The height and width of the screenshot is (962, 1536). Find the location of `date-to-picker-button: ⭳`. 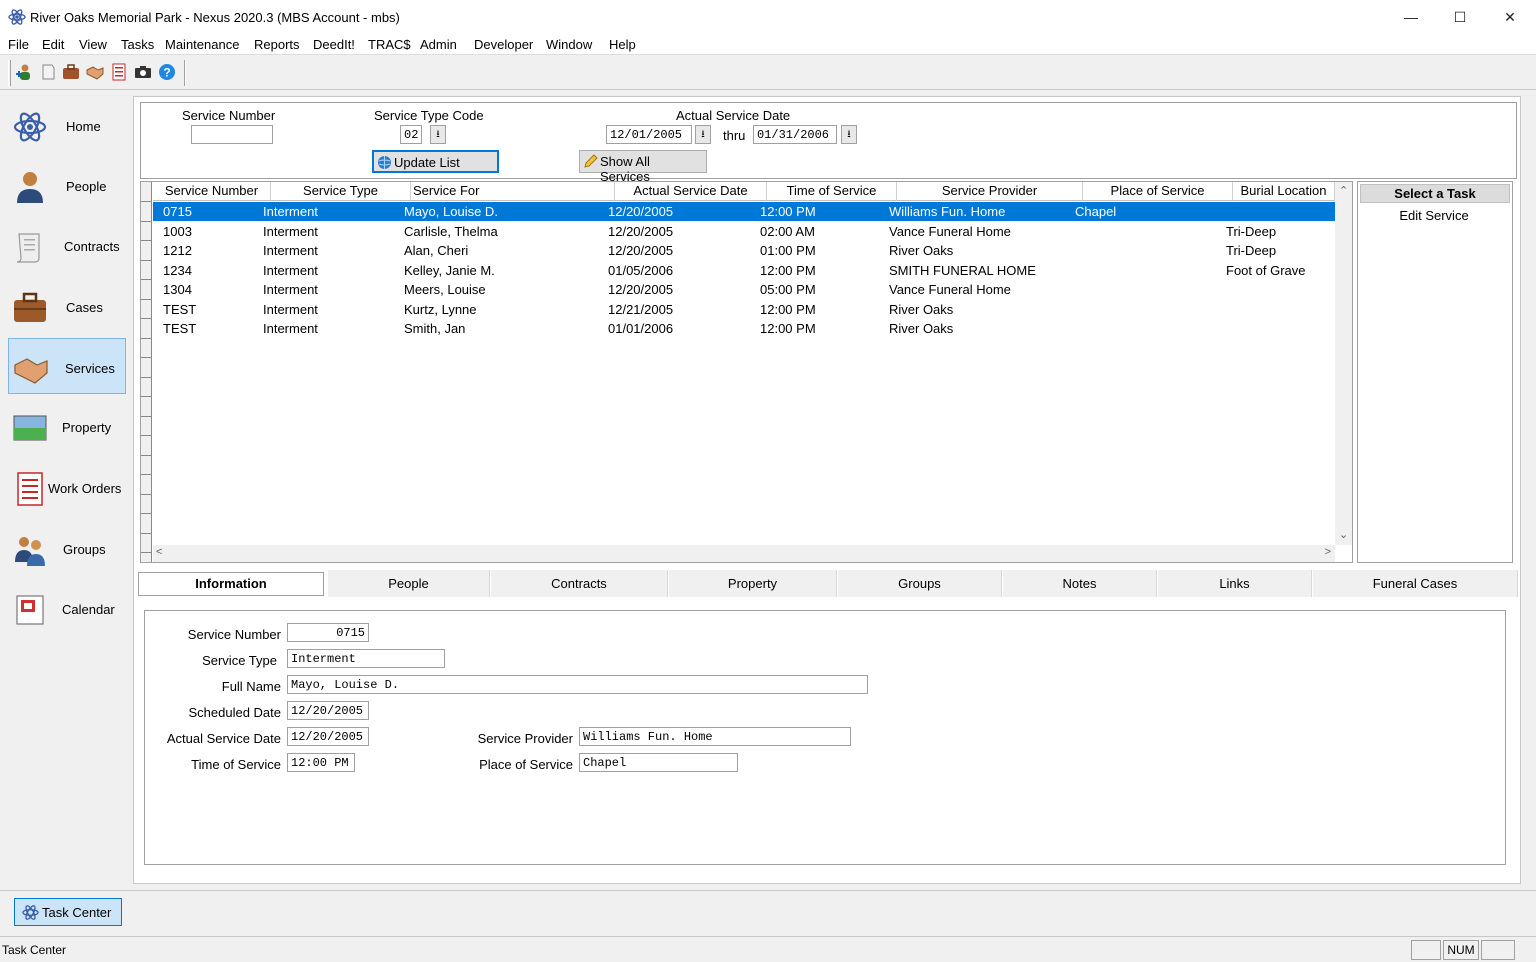

date-to-picker-button: ⭳ is located at coordinates (849, 134).